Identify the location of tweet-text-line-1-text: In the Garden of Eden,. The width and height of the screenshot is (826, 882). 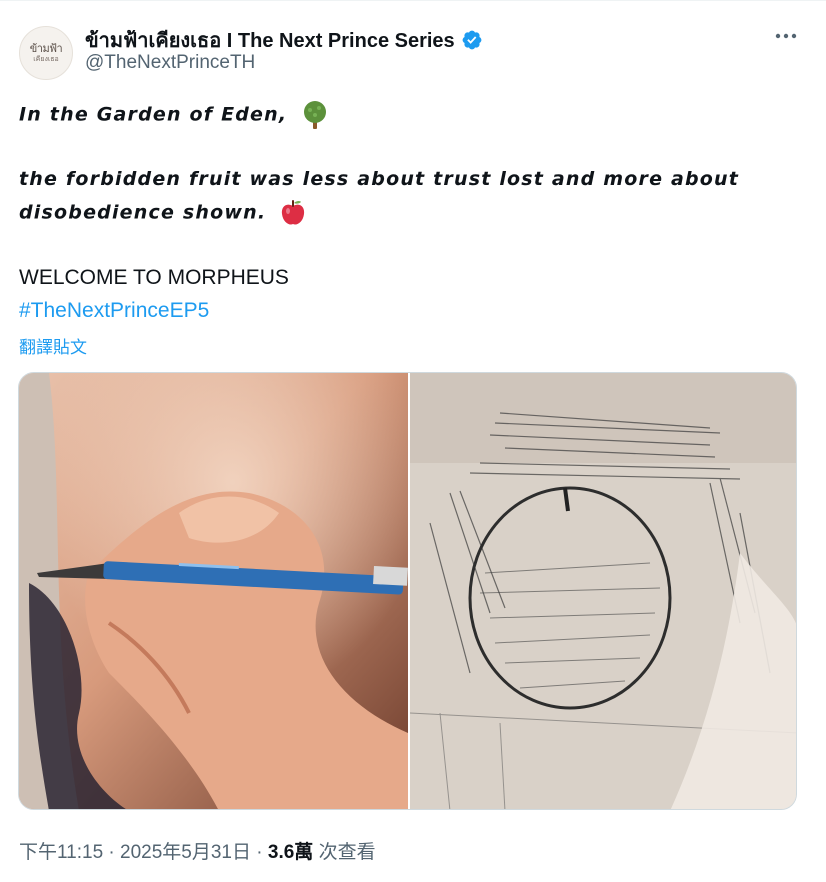
(153, 114).